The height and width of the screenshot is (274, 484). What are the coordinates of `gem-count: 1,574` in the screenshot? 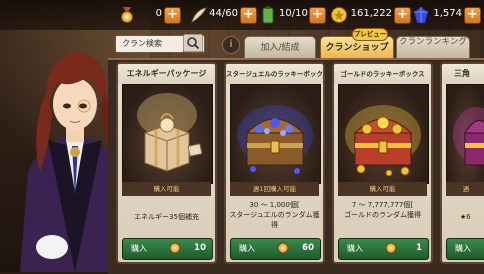 It's located at (447, 13).